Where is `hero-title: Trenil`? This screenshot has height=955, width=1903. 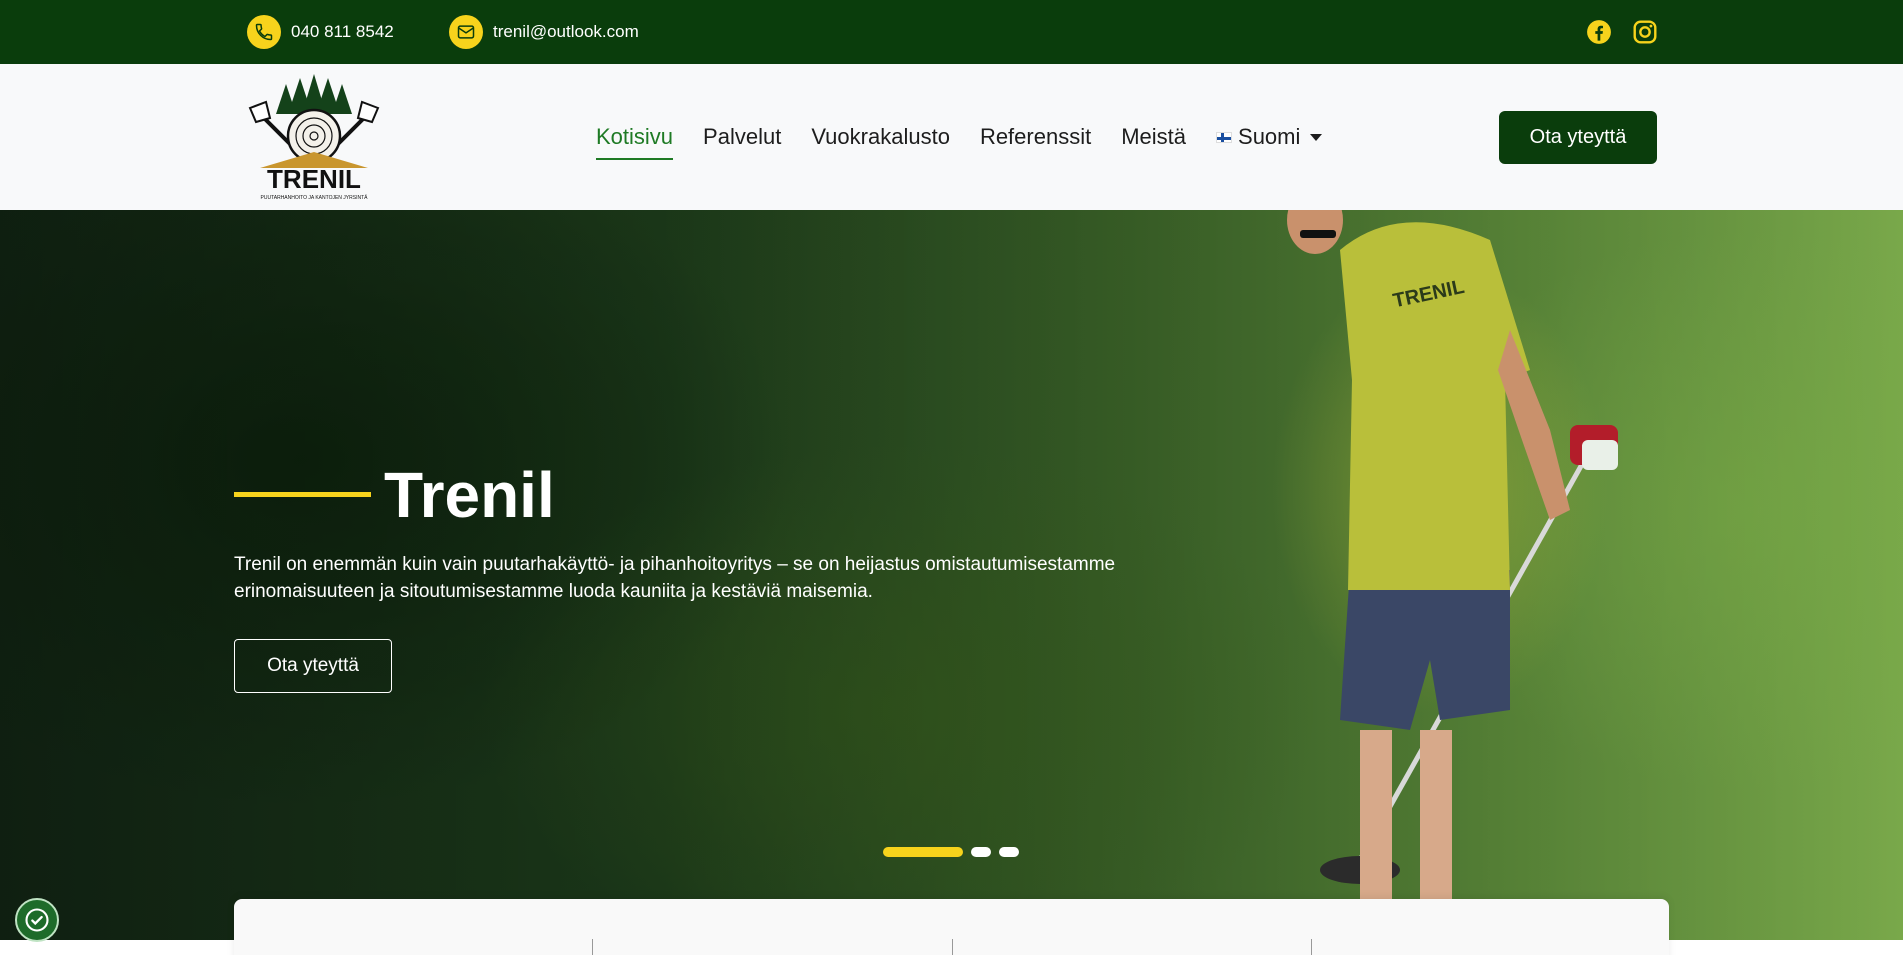 hero-title: Trenil is located at coordinates (469, 495).